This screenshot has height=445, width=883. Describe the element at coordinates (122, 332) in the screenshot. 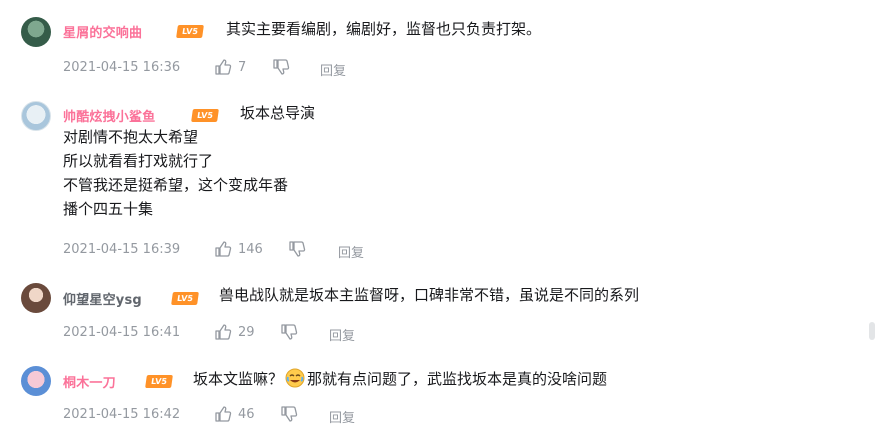

I see `comment-date: 2021-04-15 16:41` at that location.